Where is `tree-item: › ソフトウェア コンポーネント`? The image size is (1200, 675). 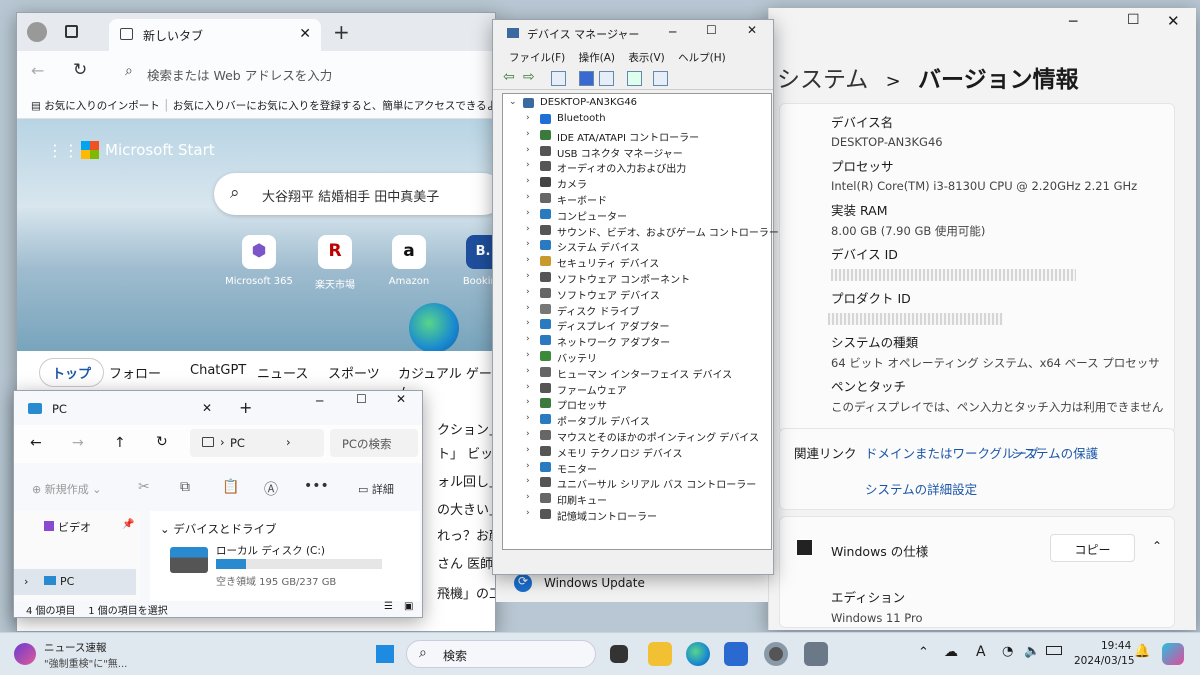
tree-item: › ソフトウェア コンポーネント is located at coordinates (634, 278).